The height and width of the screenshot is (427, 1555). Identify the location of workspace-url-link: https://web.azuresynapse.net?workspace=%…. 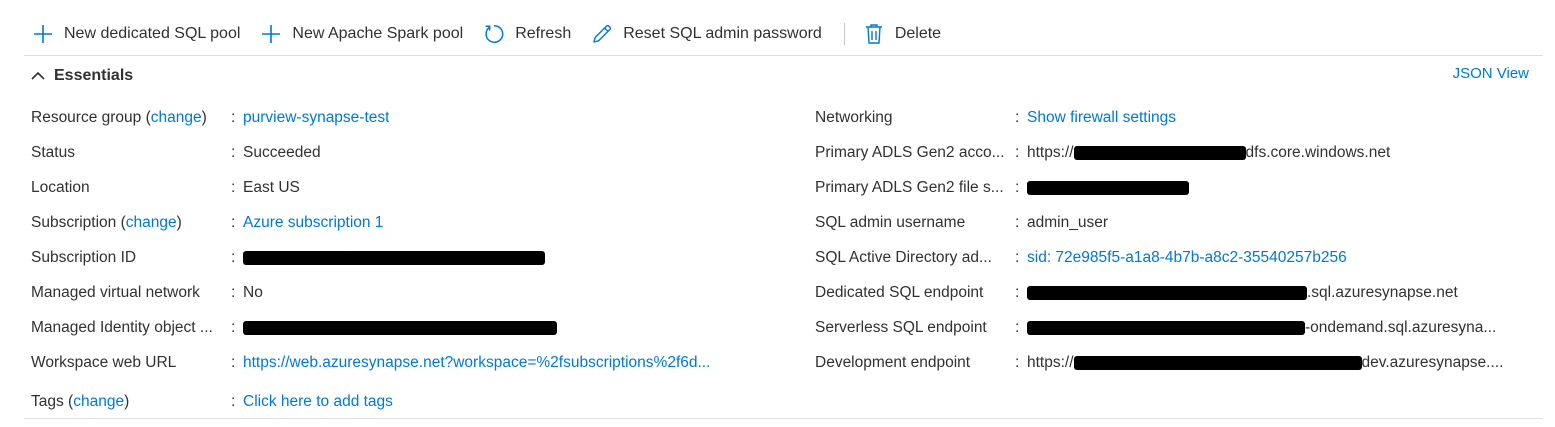
(476, 363).